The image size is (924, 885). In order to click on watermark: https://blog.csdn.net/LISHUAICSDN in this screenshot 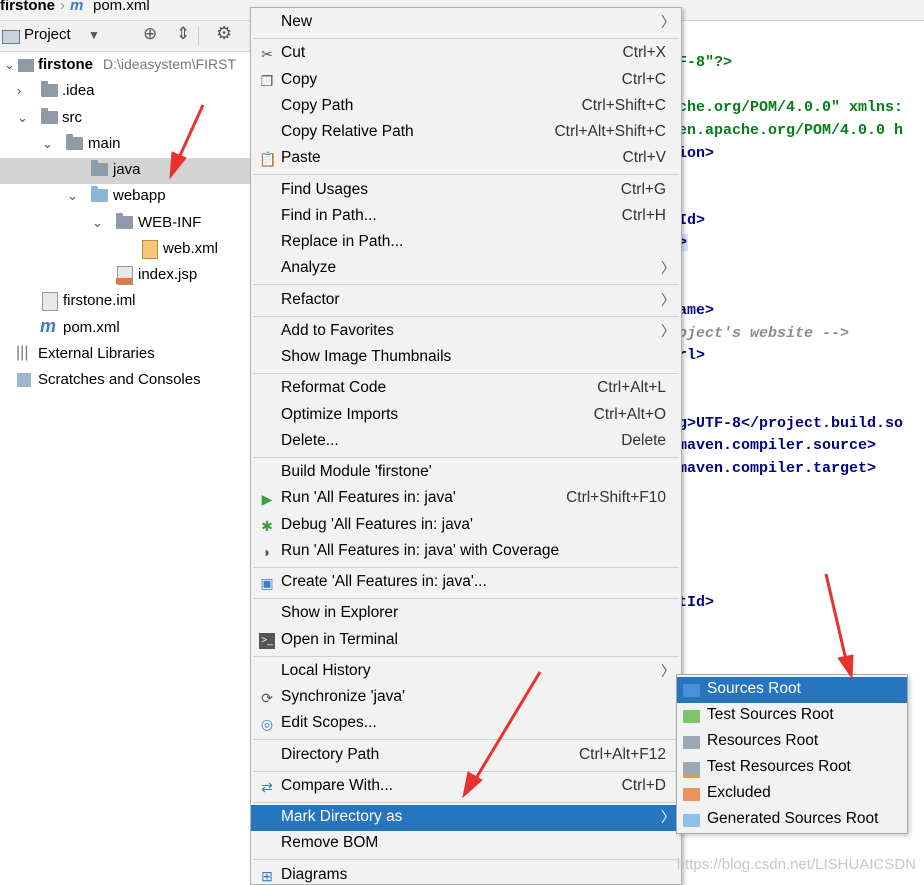, I will do `click(796, 864)`.